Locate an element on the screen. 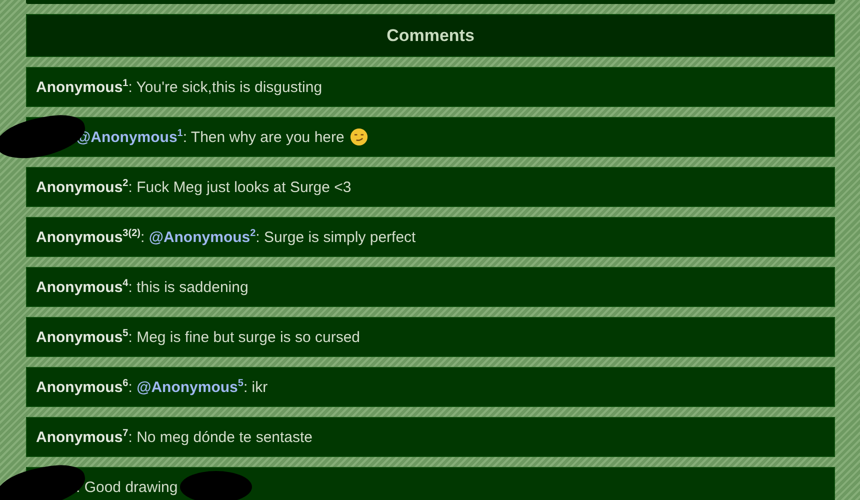 The image size is (860, 500). comment-text: Anonymous$^{6}$: @Anonymous$^{5}$: ikr is located at coordinates (152, 387).